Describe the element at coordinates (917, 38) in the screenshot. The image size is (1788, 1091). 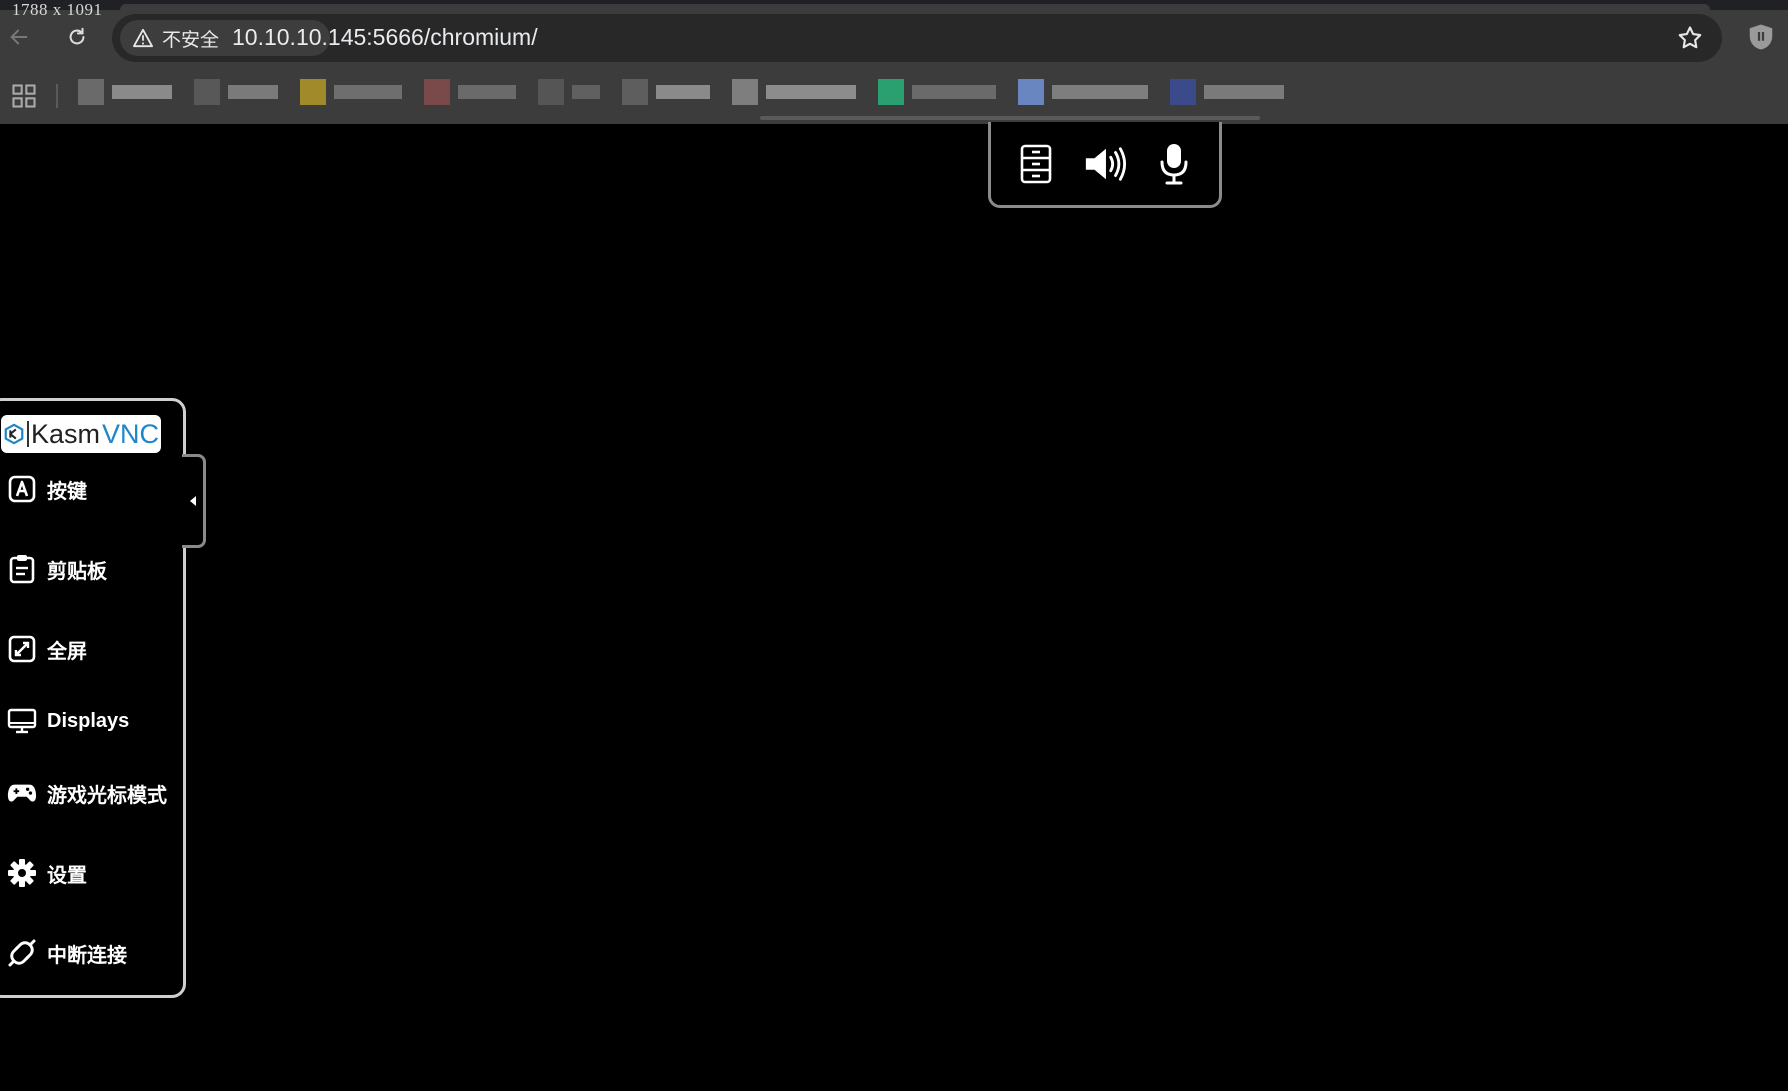
I see `address-bar: 不安全 10.10.10.145:5666/chromium/` at that location.